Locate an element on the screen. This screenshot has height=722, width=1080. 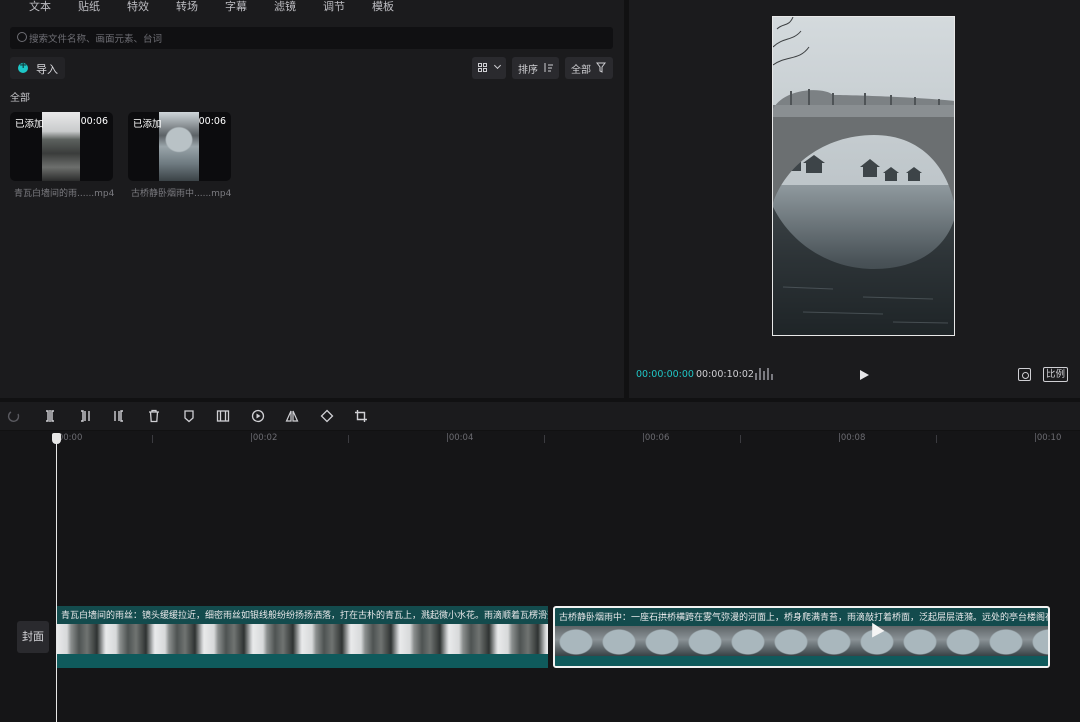
import-button: 导入 is located at coordinates (37, 68).